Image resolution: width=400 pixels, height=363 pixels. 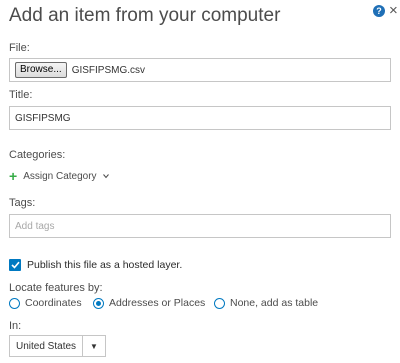 I want to click on radio-addresses-label: Addresses or Places, so click(x=157, y=303).